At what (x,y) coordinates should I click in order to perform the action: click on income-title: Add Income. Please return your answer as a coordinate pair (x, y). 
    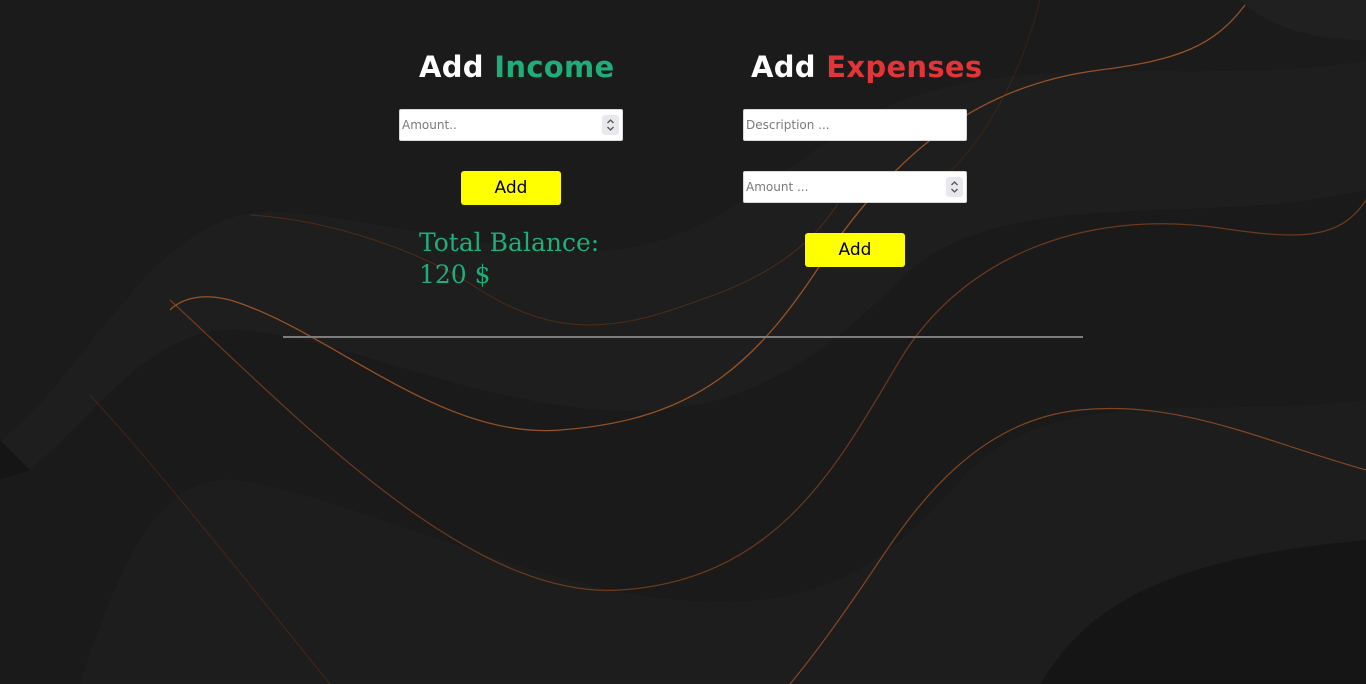
    Looking at the image, I should click on (517, 67).